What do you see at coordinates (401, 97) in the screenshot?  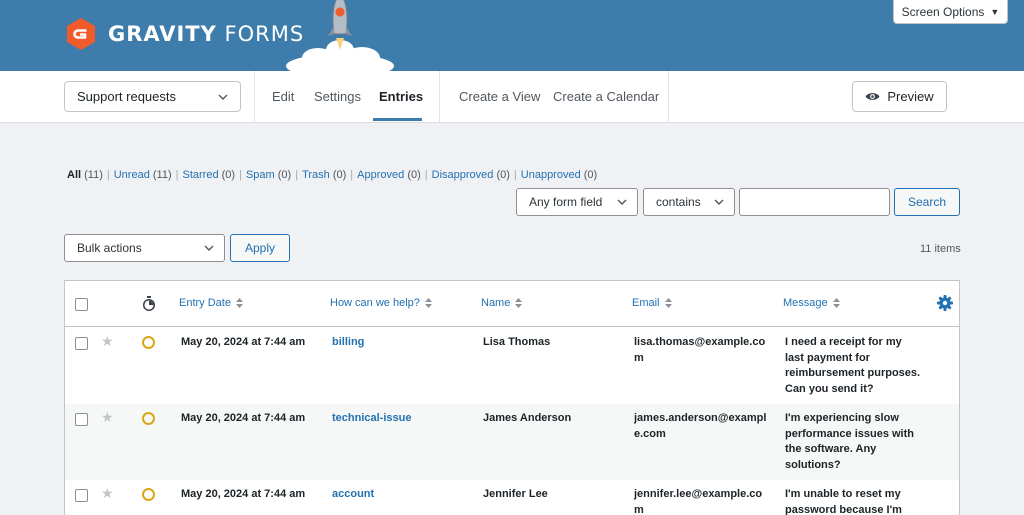 I see `tab-entries: Entries` at bounding box center [401, 97].